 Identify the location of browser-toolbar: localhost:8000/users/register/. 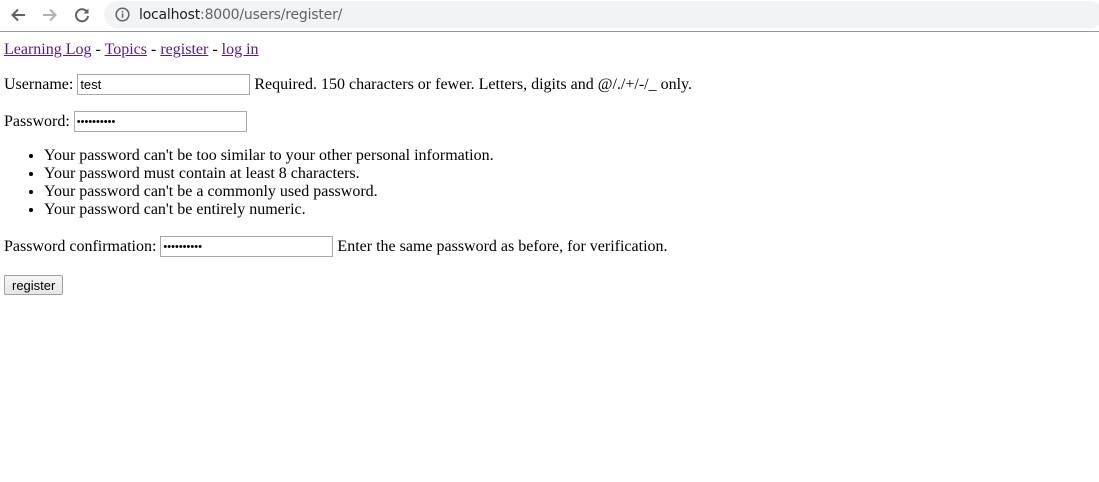
(549, 16).